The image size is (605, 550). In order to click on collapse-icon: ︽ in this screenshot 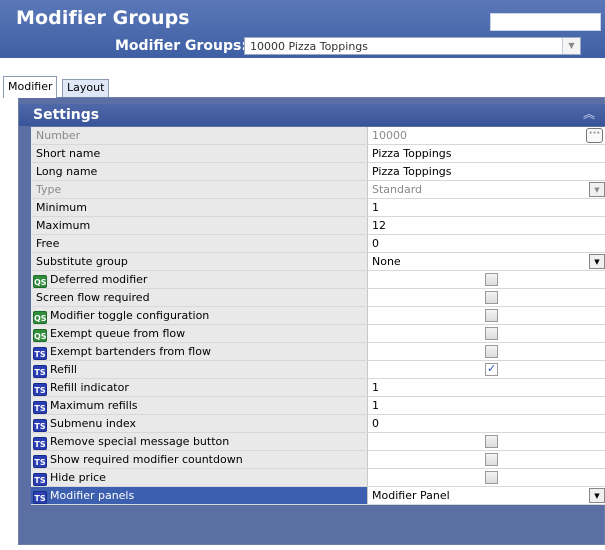, I will do `click(589, 114)`.